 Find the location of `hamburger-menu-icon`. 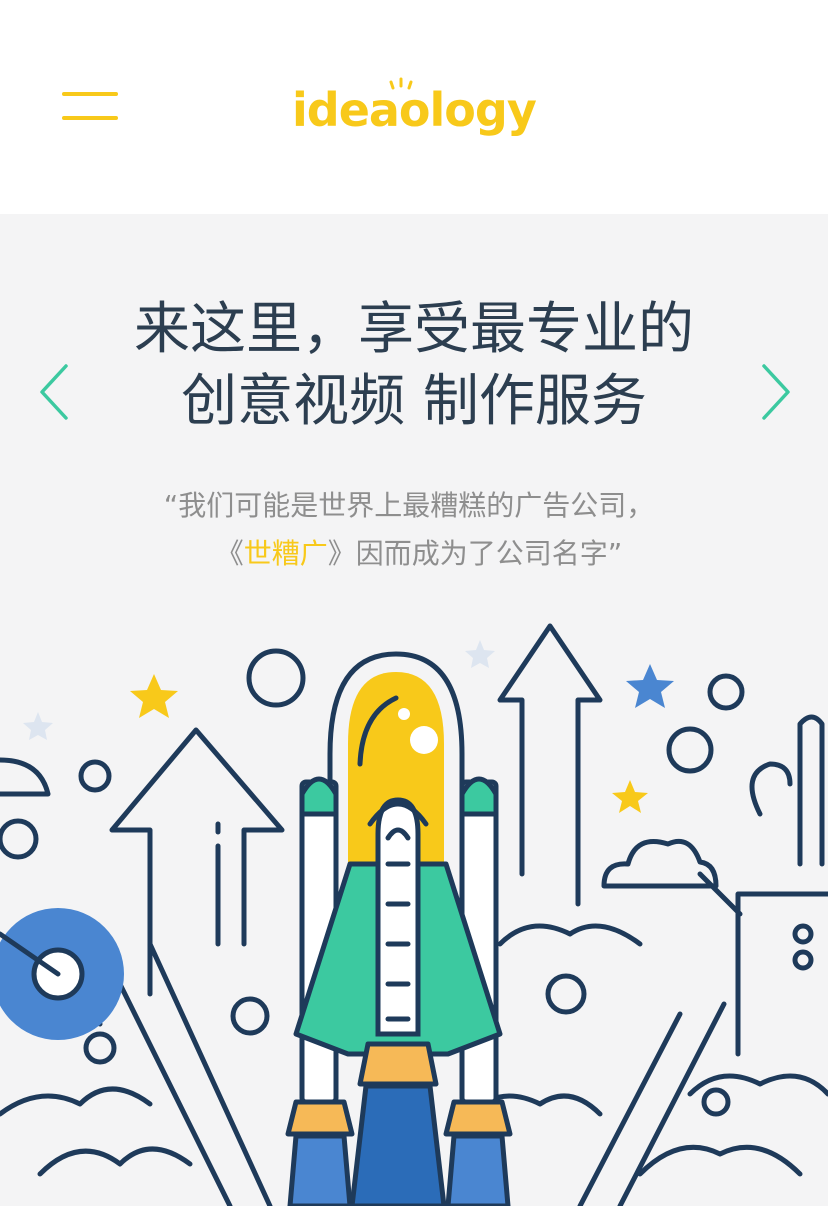

hamburger-menu-icon is located at coordinates (90, 107).